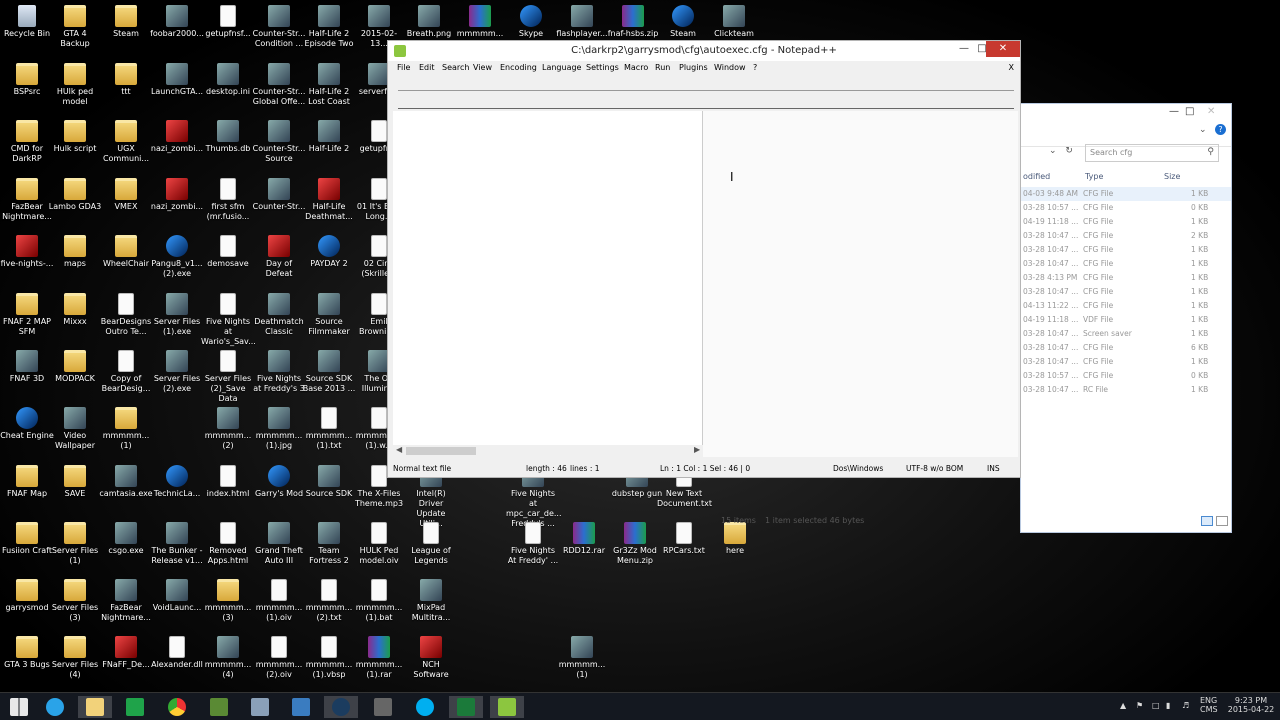 The width and height of the screenshot is (1280, 720). Describe the element at coordinates (329, 252) in the screenshot. I see `desktop-icon: PAYDAY 2` at that location.